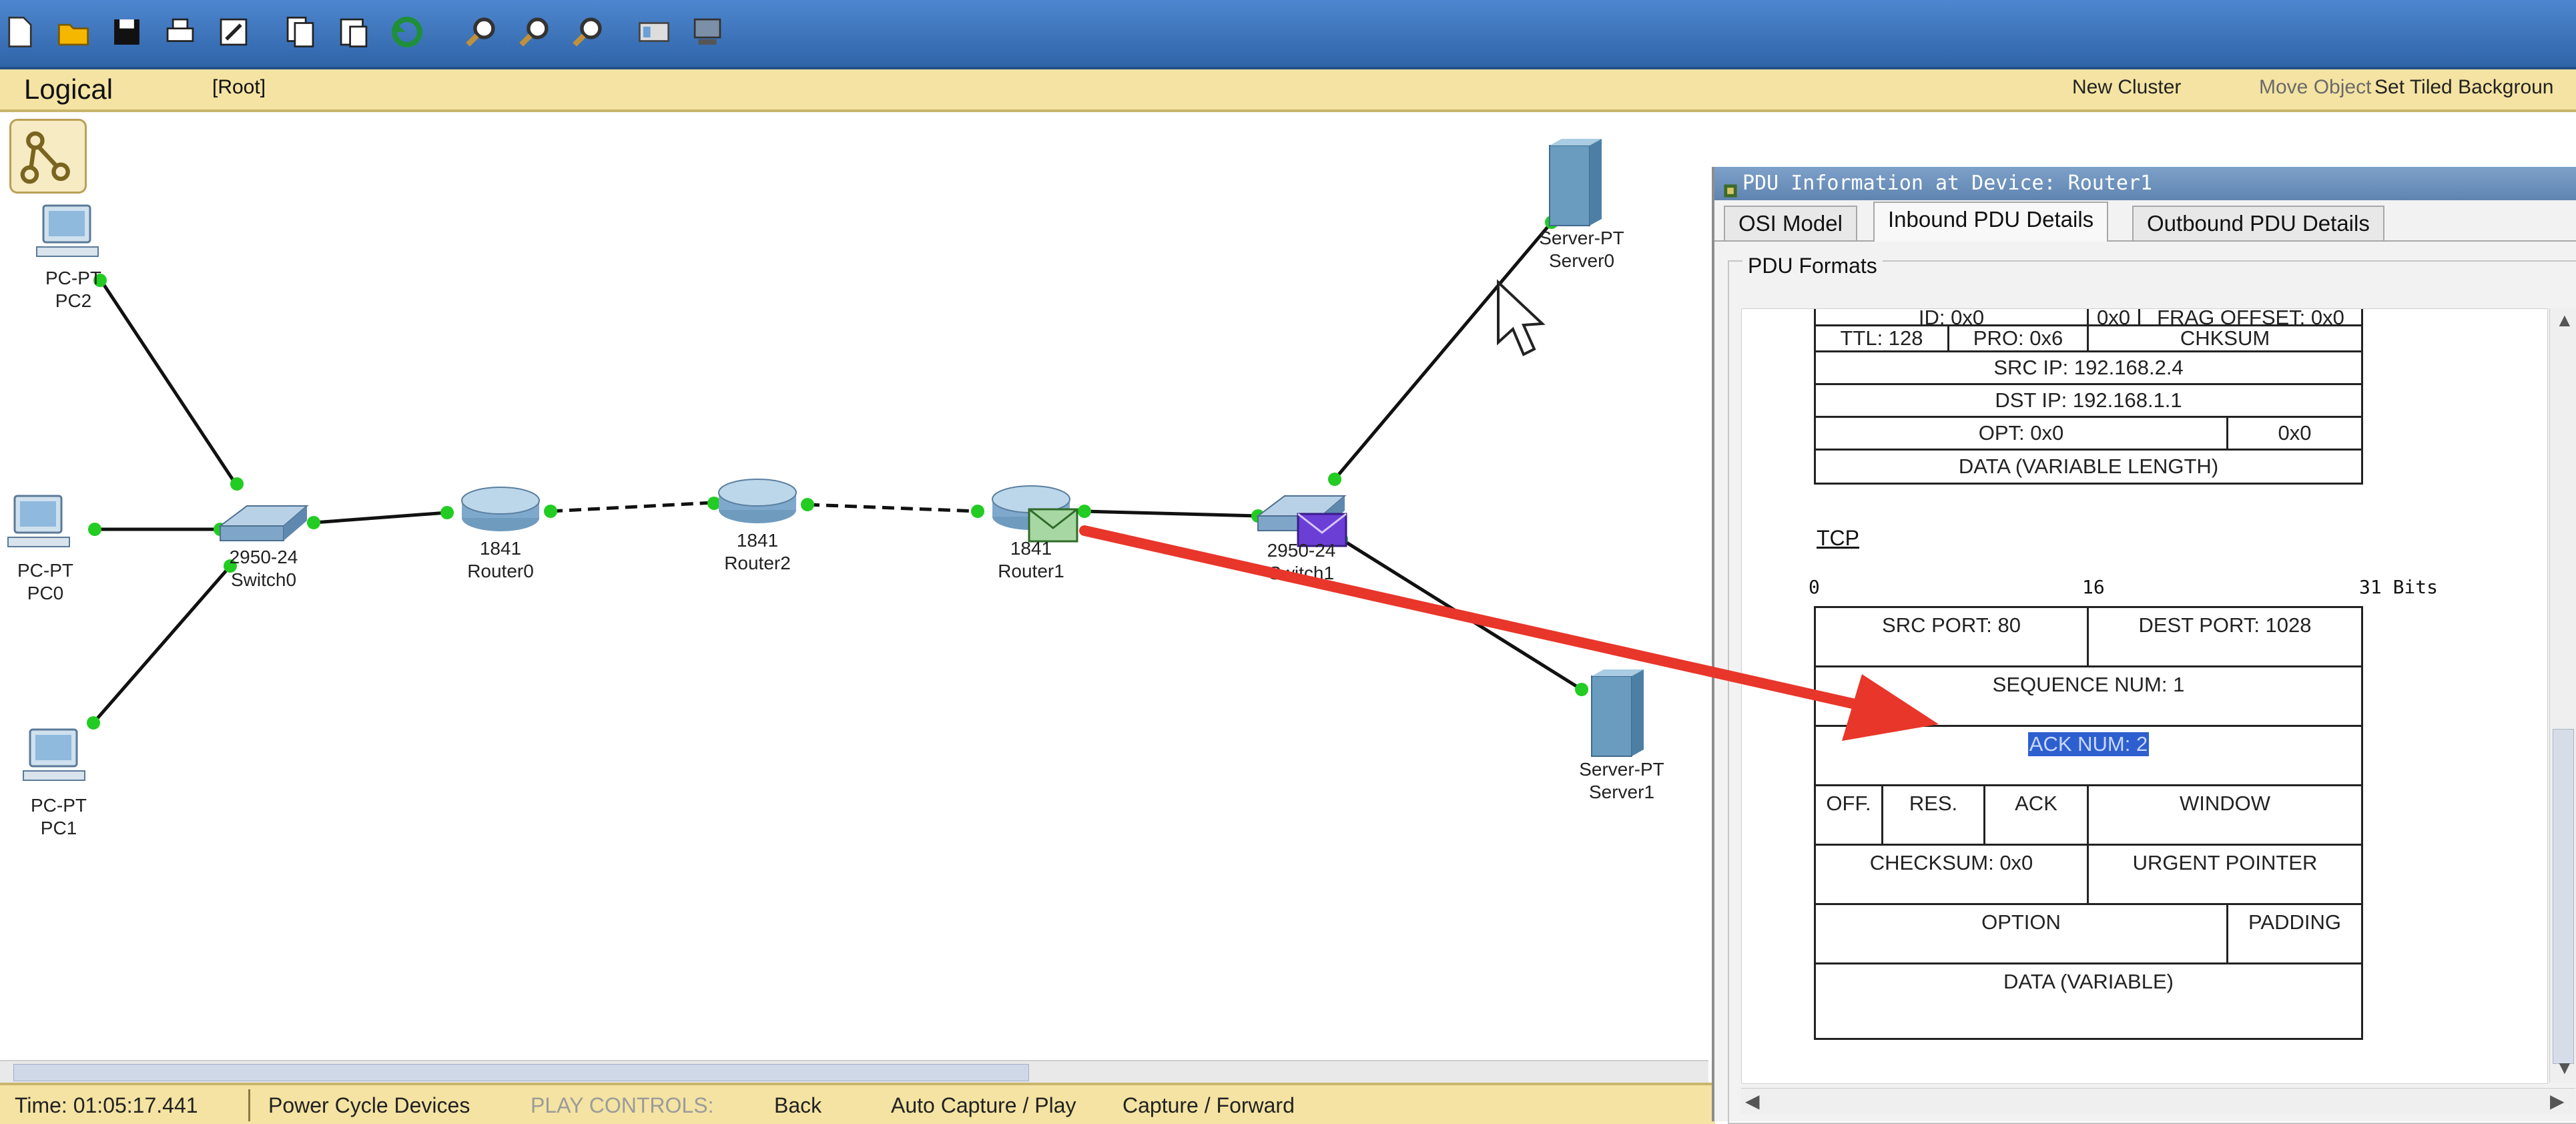 The image size is (2576, 1124). Describe the element at coordinates (534, 32) in the screenshot. I see `zoom-reset-icon` at that location.